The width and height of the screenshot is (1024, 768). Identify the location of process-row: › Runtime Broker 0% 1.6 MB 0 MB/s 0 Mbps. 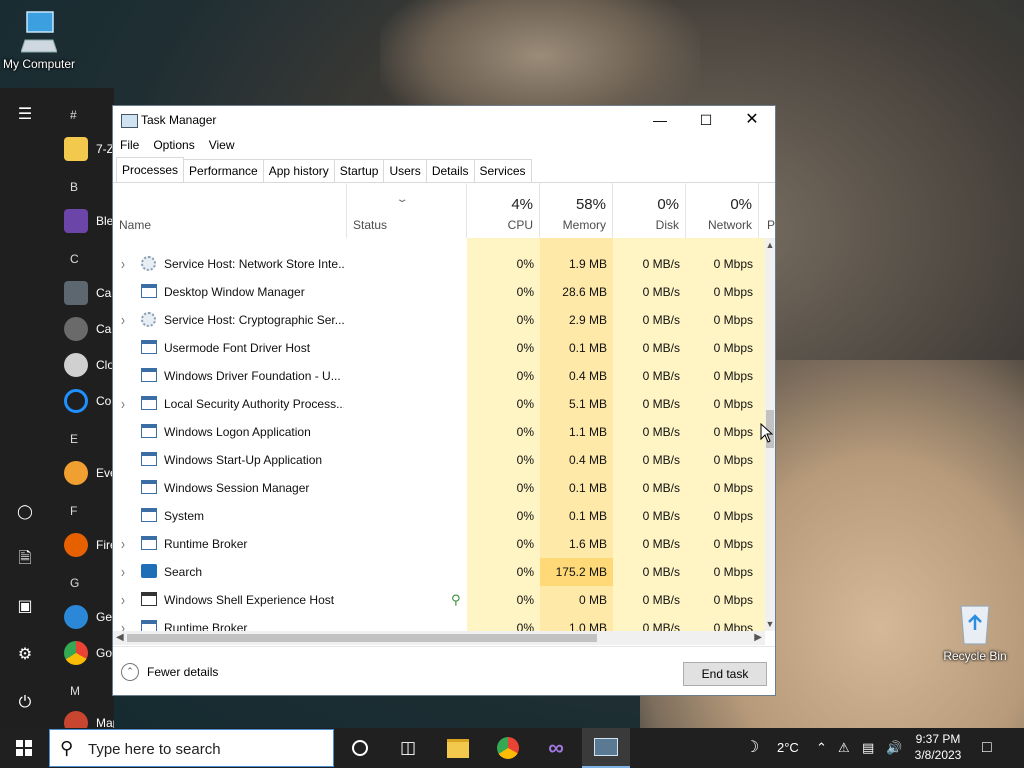
(439, 544).